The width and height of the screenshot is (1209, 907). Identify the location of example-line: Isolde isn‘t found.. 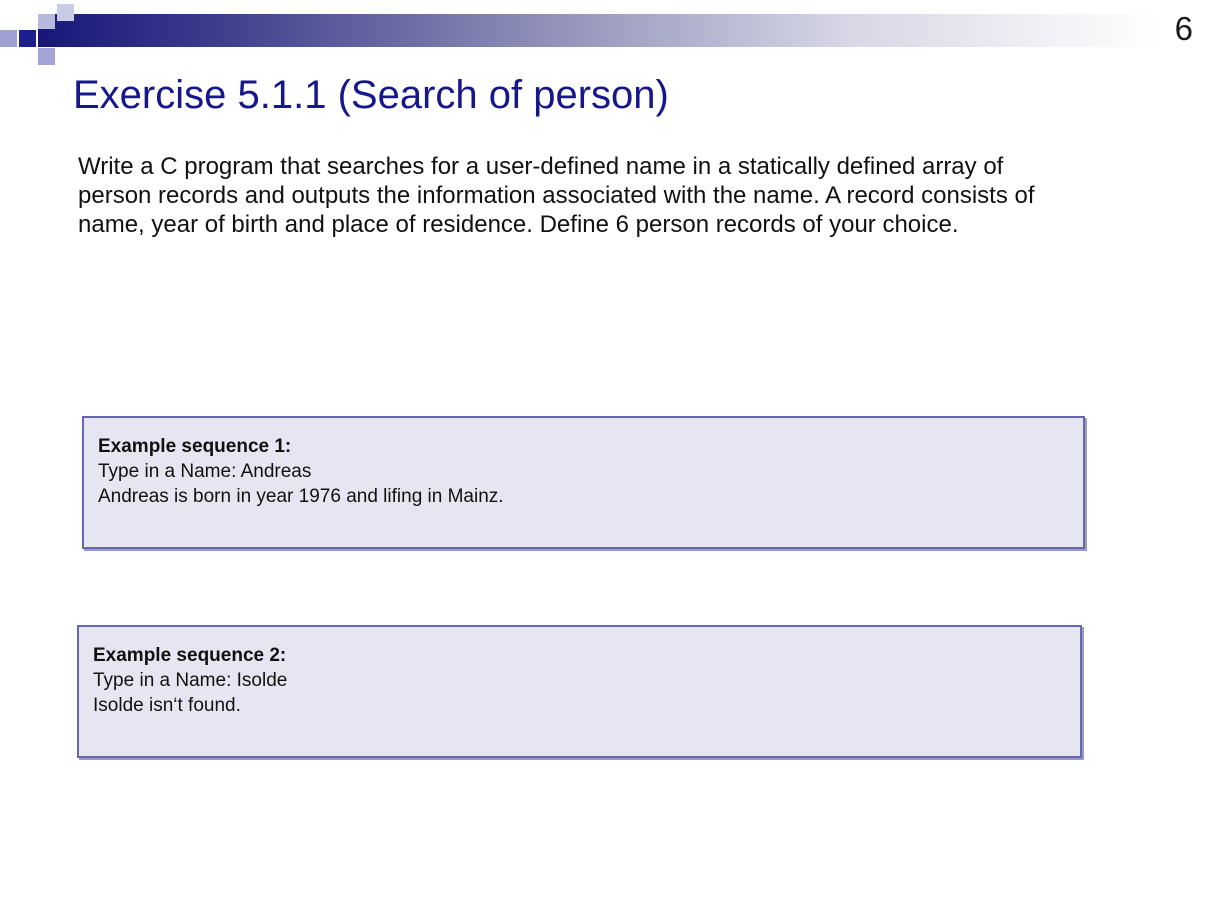
(167, 705).